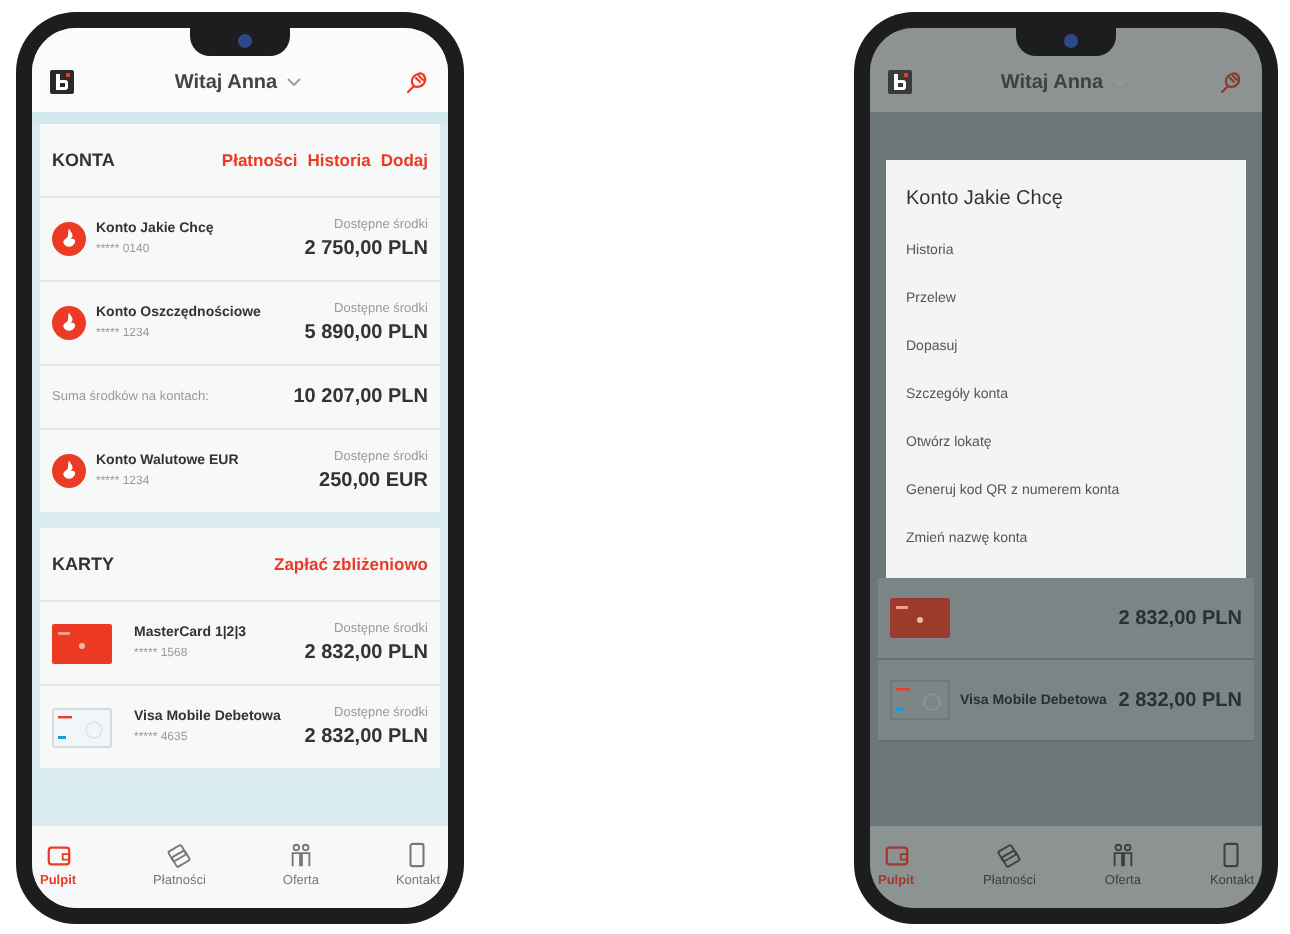 This screenshot has height=934, width=1290. What do you see at coordinates (259, 160) in the screenshot?
I see `section-link: Płatności` at bounding box center [259, 160].